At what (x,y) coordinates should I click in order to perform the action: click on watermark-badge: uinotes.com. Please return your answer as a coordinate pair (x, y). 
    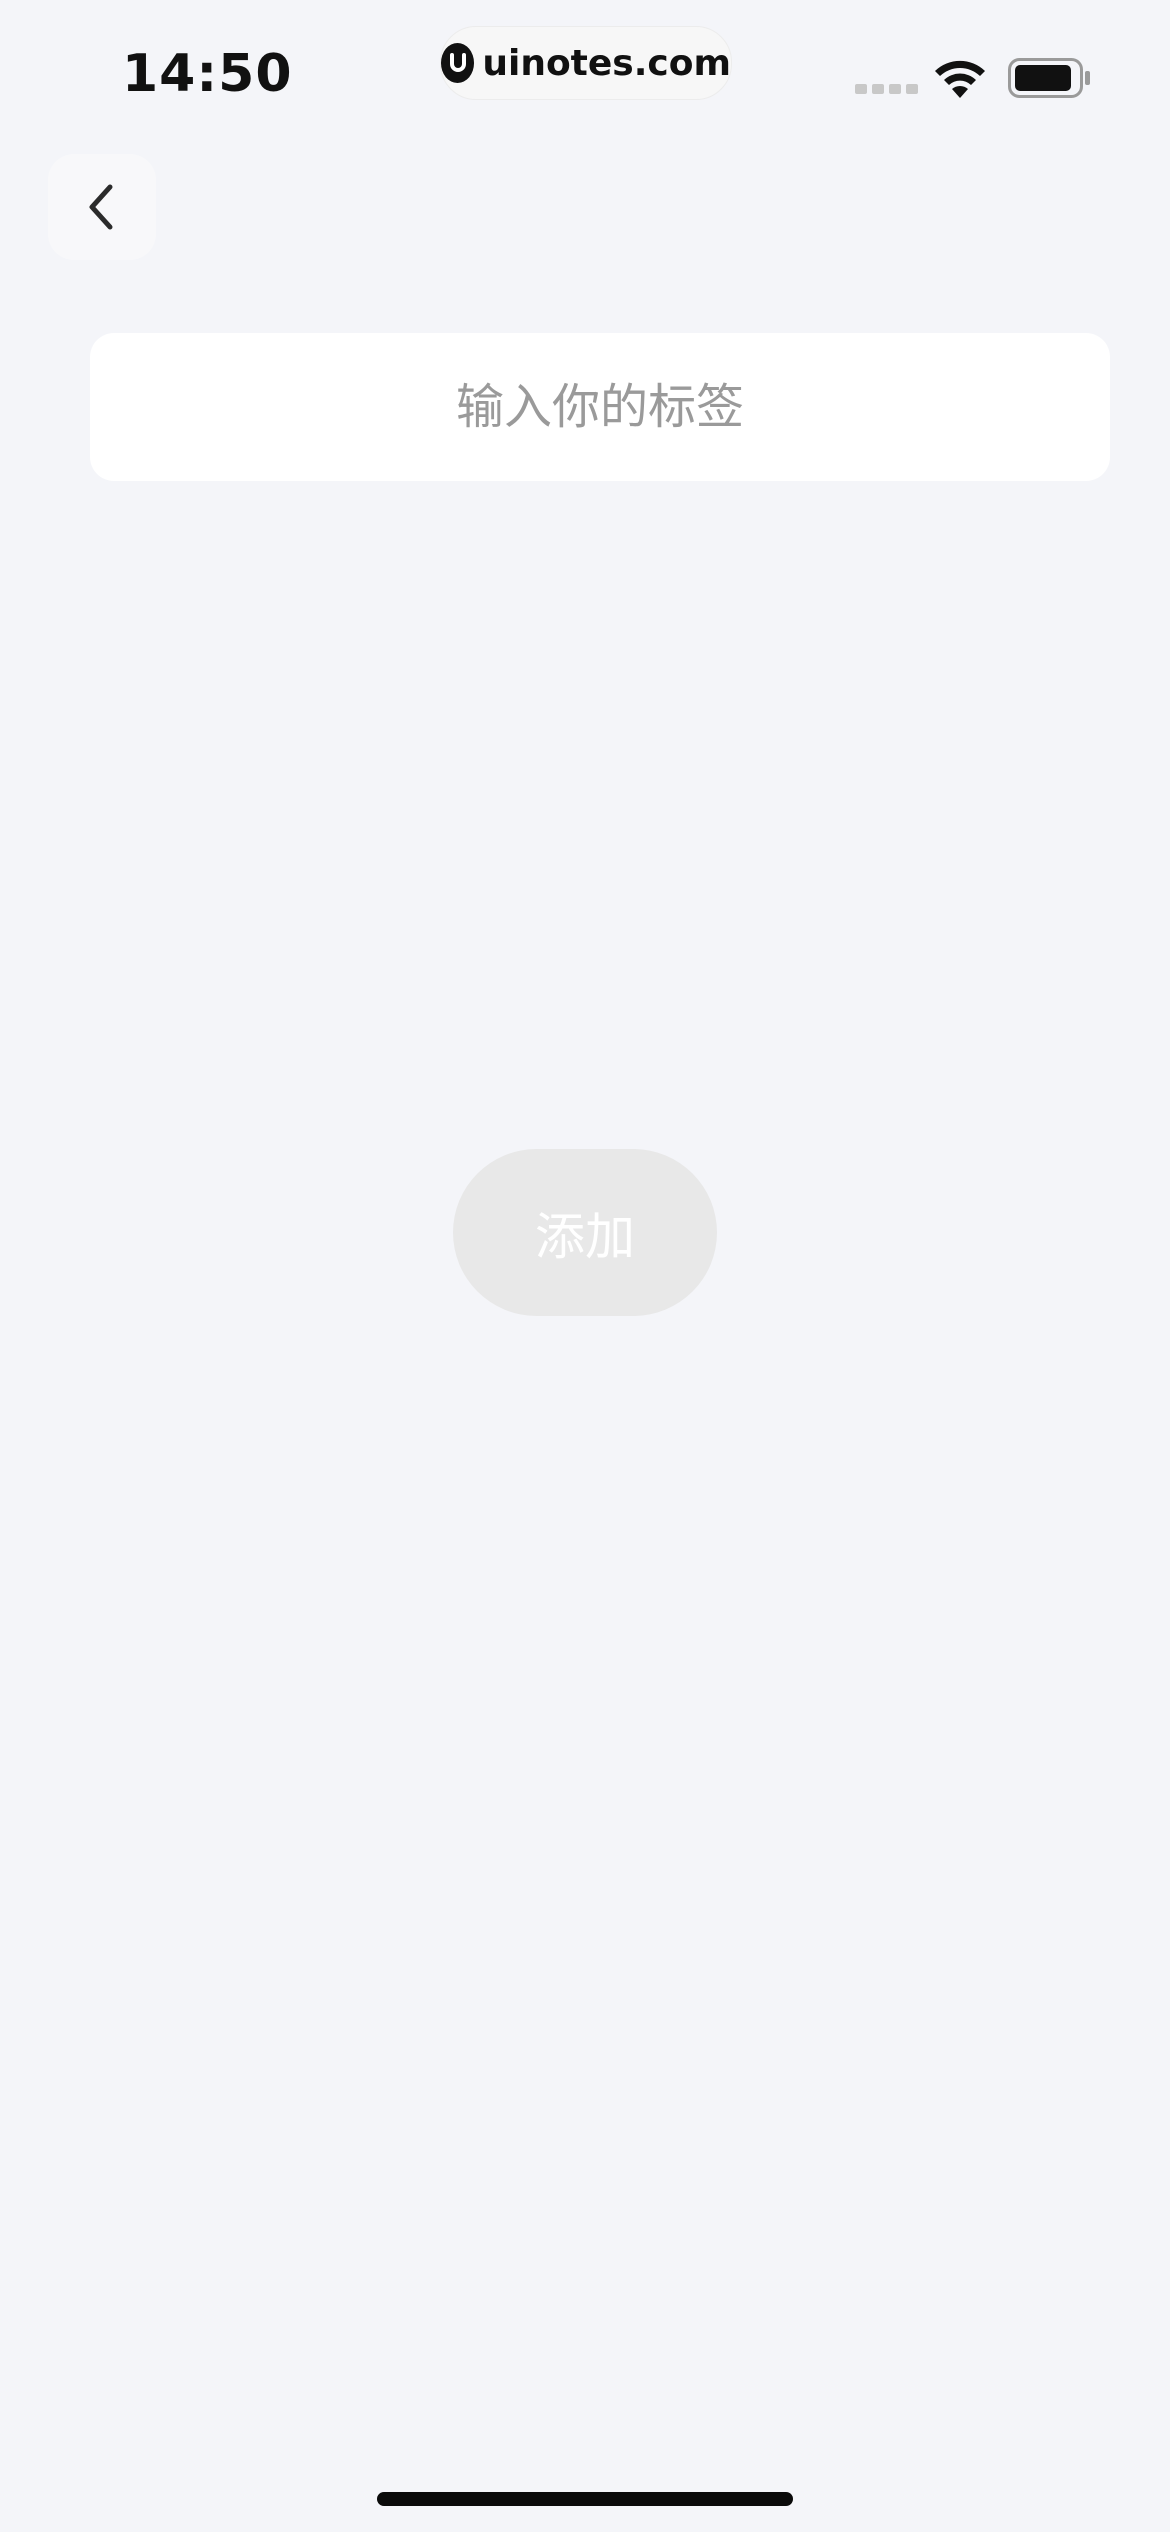
    Looking at the image, I should click on (586, 63).